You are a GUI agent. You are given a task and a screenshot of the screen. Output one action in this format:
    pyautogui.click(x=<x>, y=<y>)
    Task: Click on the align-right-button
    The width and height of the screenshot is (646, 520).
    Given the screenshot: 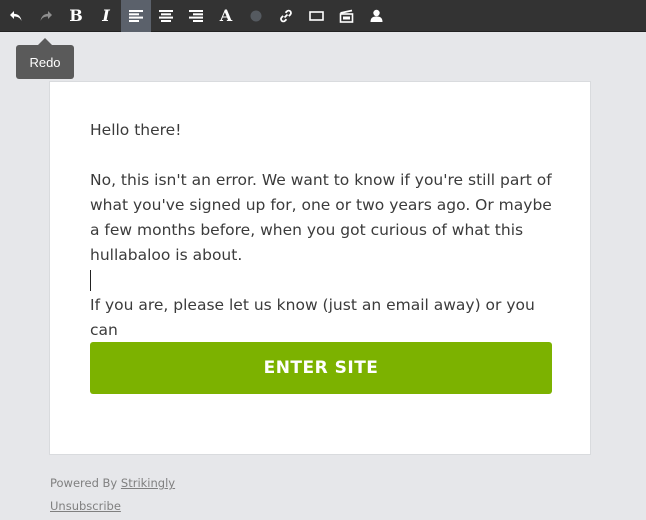 What is the action you would take?
    pyautogui.click(x=196, y=16)
    